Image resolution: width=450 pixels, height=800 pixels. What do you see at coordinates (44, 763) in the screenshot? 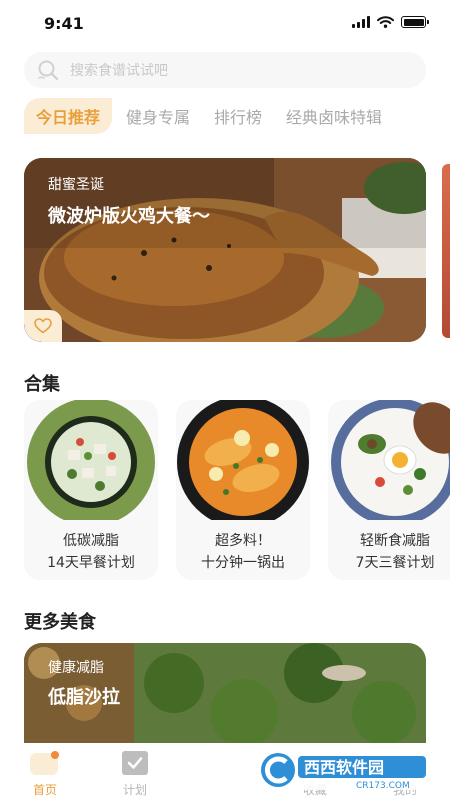
I see `home-icon` at bounding box center [44, 763].